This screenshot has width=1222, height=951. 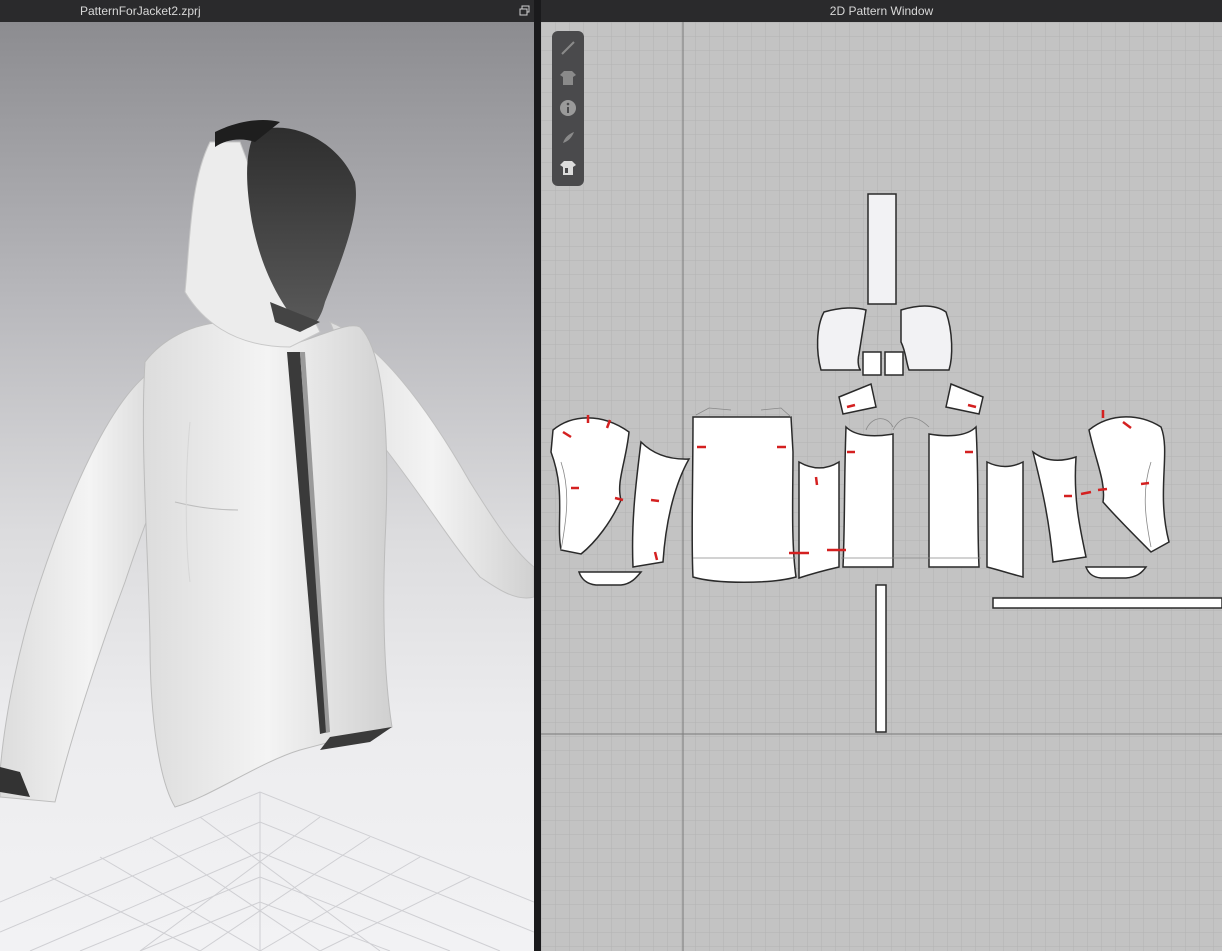 I want to click on pattern-2d-title: 2D Pattern Window, so click(x=881, y=11).